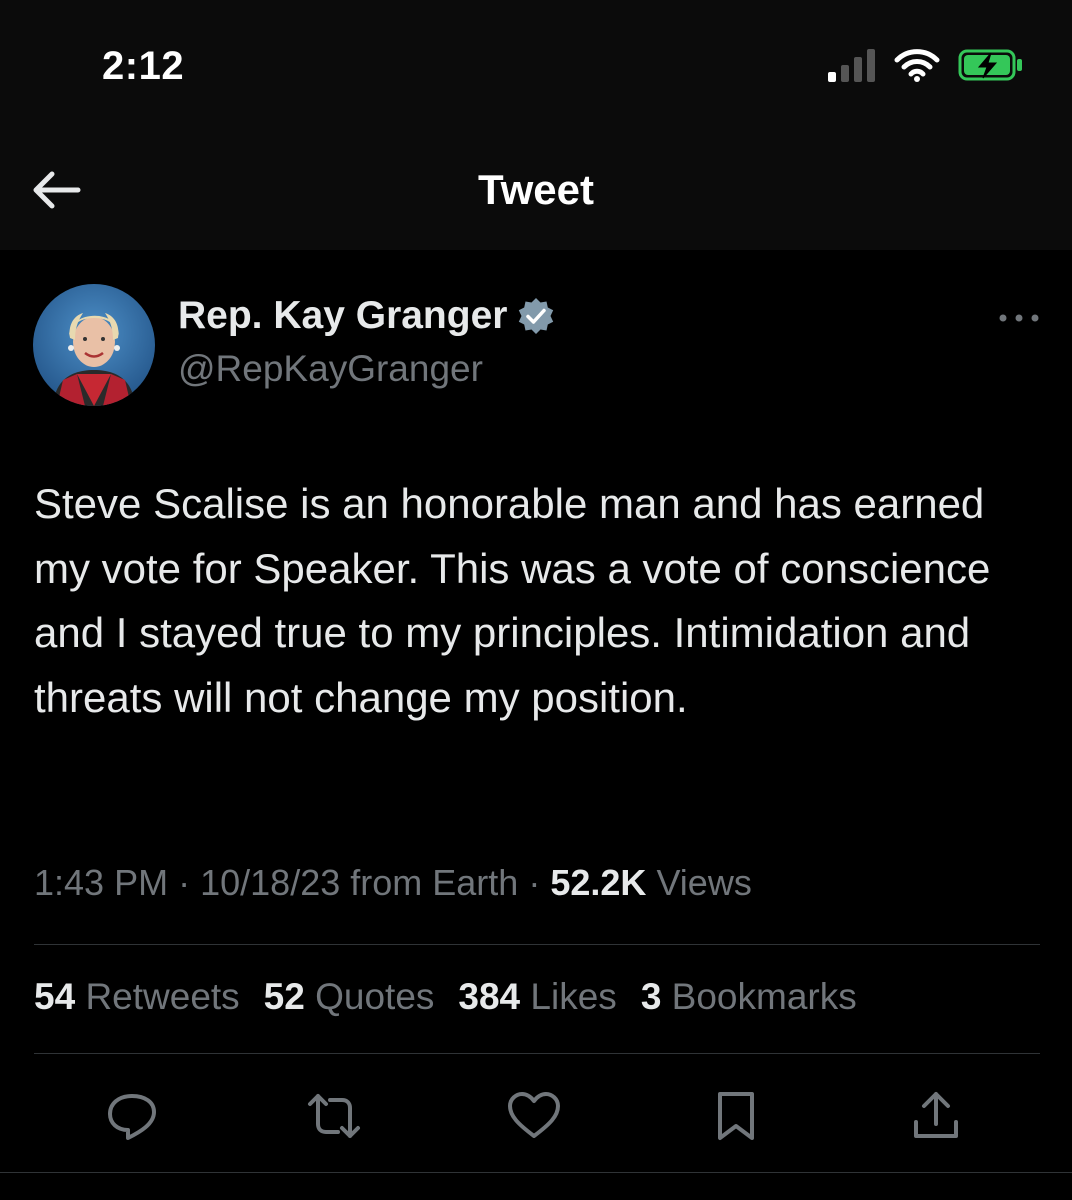 This screenshot has height=1200, width=1072. I want to click on stat-label: Likes, so click(573, 996).